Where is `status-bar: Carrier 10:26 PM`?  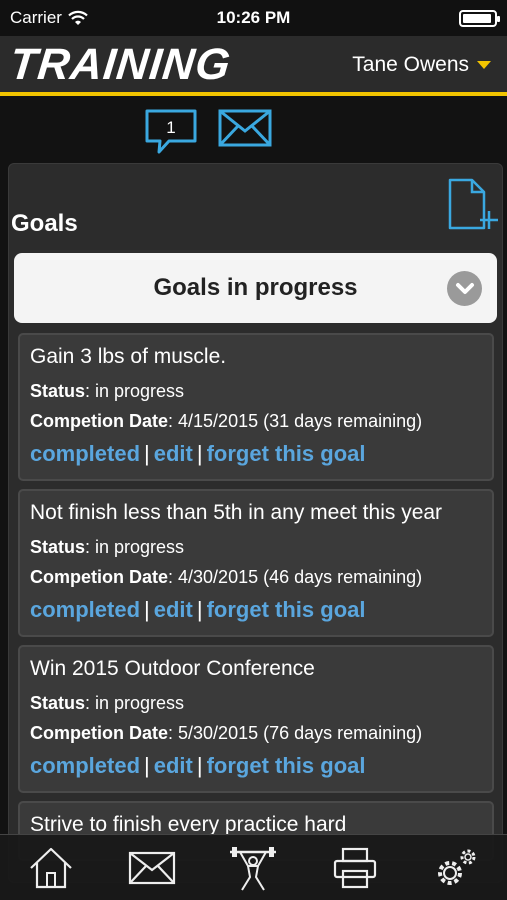
status-bar: Carrier 10:26 PM is located at coordinates (253, 18).